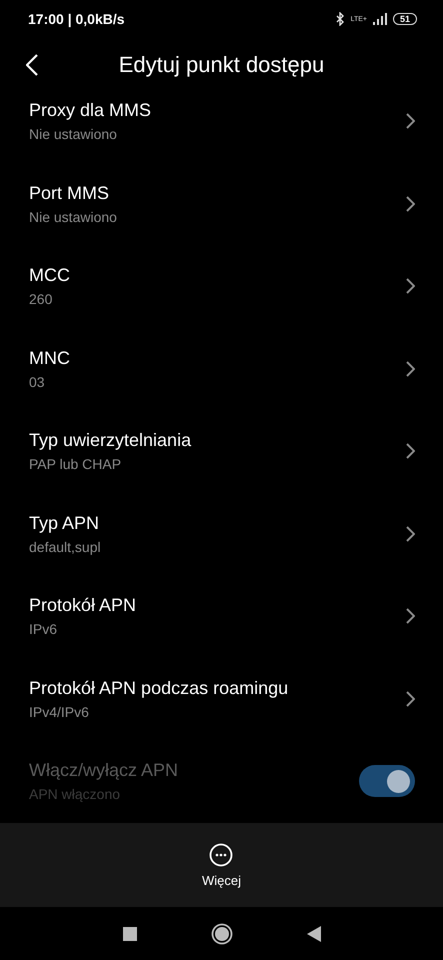 The height and width of the screenshot is (960, 443). Describe the element at coordinates (90, 111) in the screenshot. I see `setting-title: Proxy dla MMS` at that location.